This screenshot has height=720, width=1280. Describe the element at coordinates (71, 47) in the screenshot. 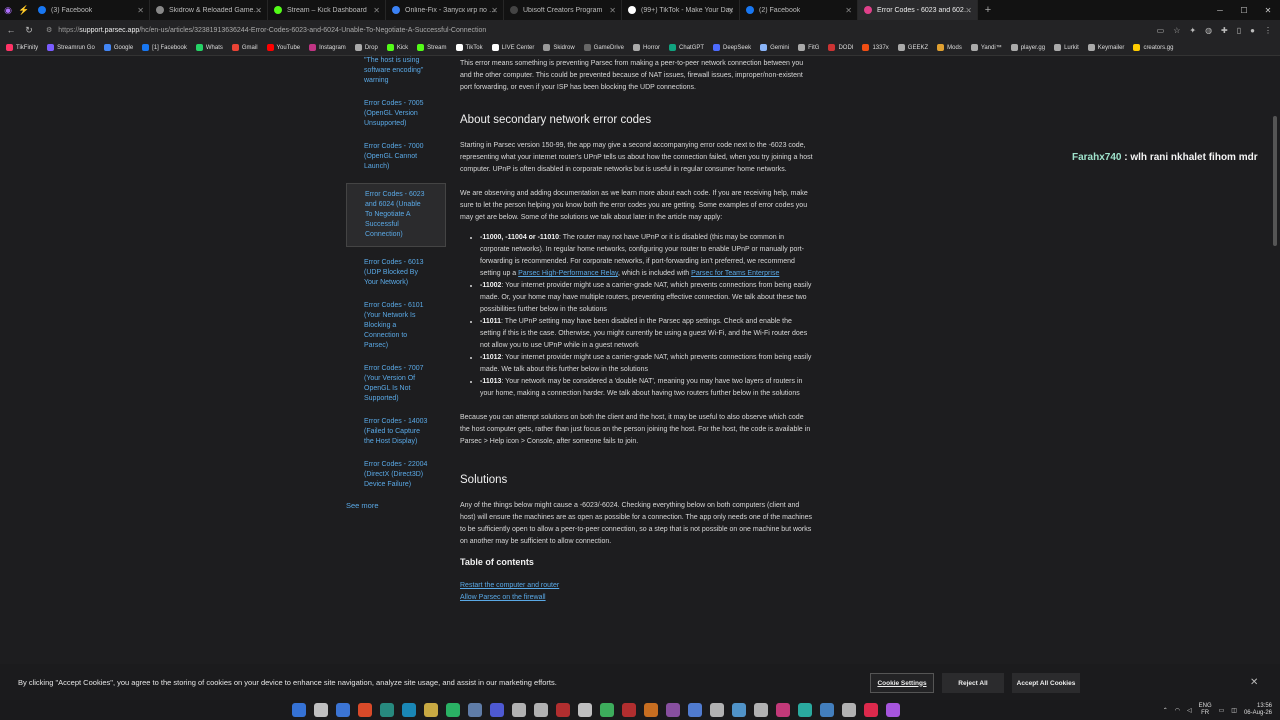

I see `bookmark-item: Streamrun Go` at that location.